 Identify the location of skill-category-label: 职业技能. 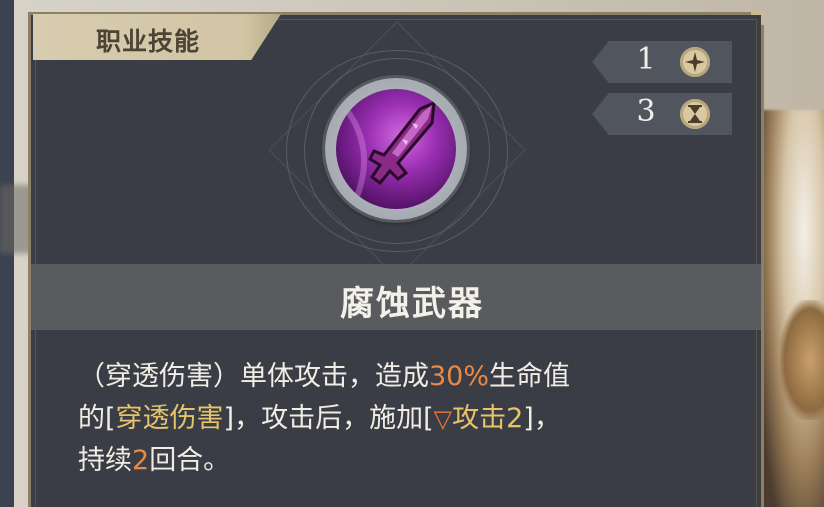
(148, 41).